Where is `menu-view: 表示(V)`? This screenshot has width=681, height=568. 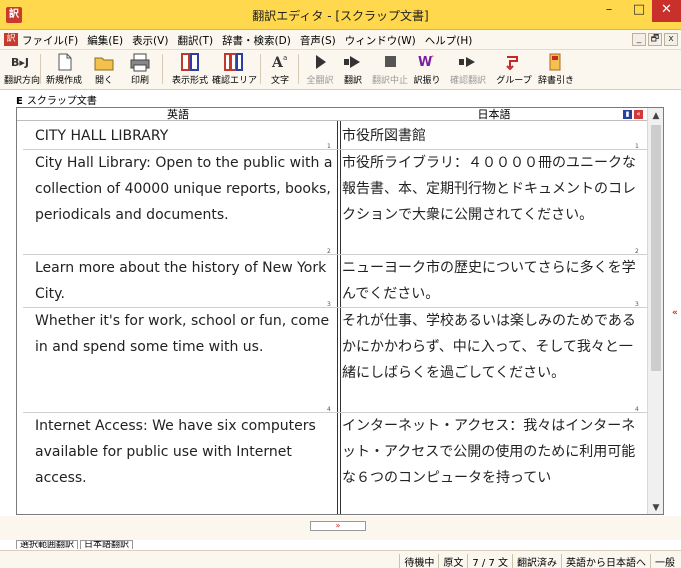 menu-view: 表示(V) is located at coordinates (150, 40).